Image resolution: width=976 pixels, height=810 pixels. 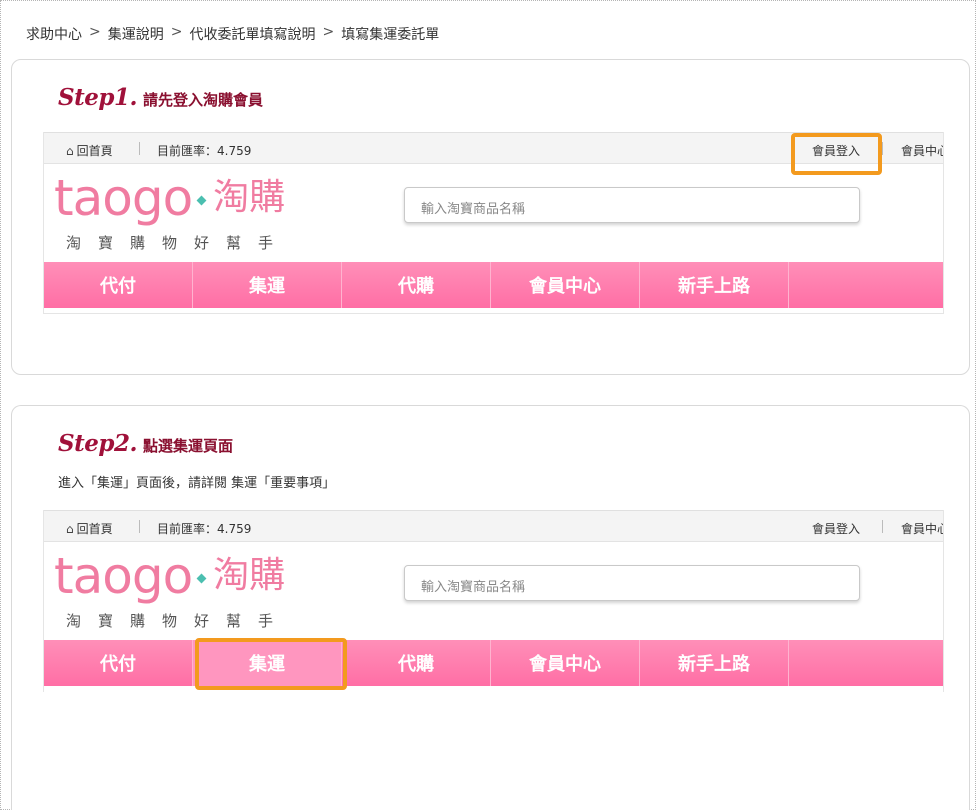 I want to click on breadcrumb-shipping-info: 集運說明, so click(x=136, y=34).